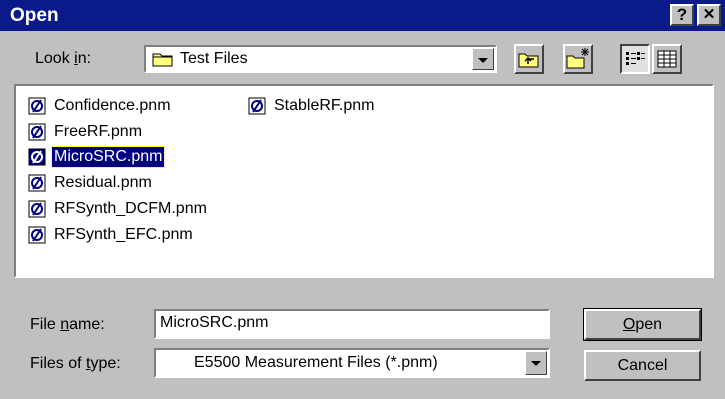  I want to click on files-of-type-value: E5500 Measurement Files (*.pnm), so click(316, 362).